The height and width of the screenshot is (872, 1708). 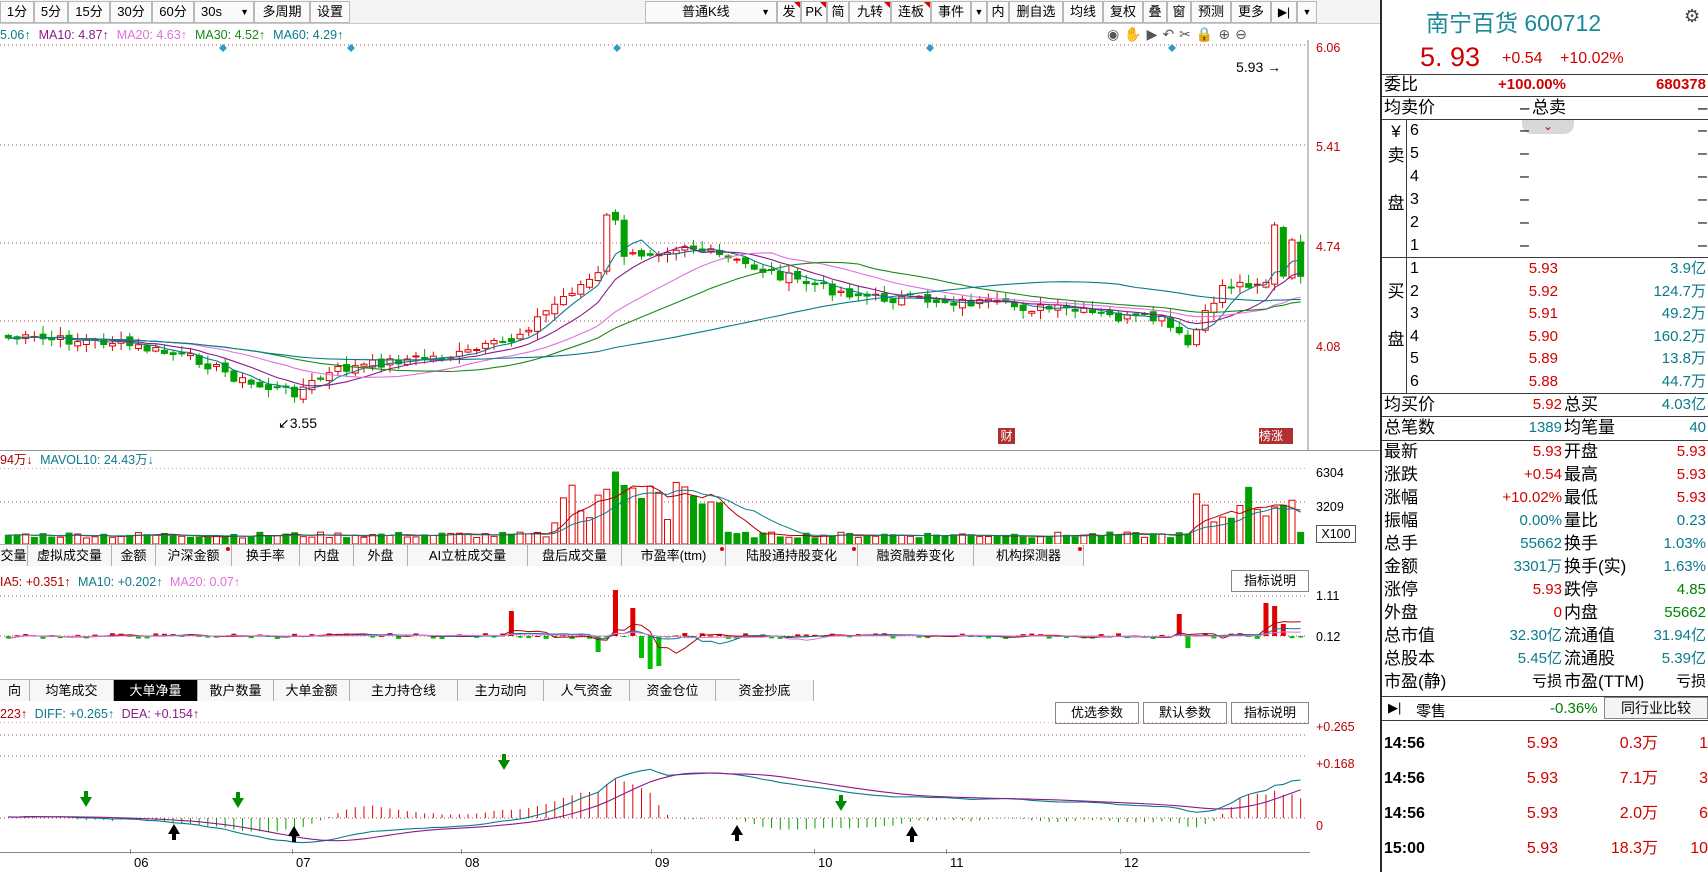 I want to click on indicator-tab: 资金仓位, so click(x=673, y=690).